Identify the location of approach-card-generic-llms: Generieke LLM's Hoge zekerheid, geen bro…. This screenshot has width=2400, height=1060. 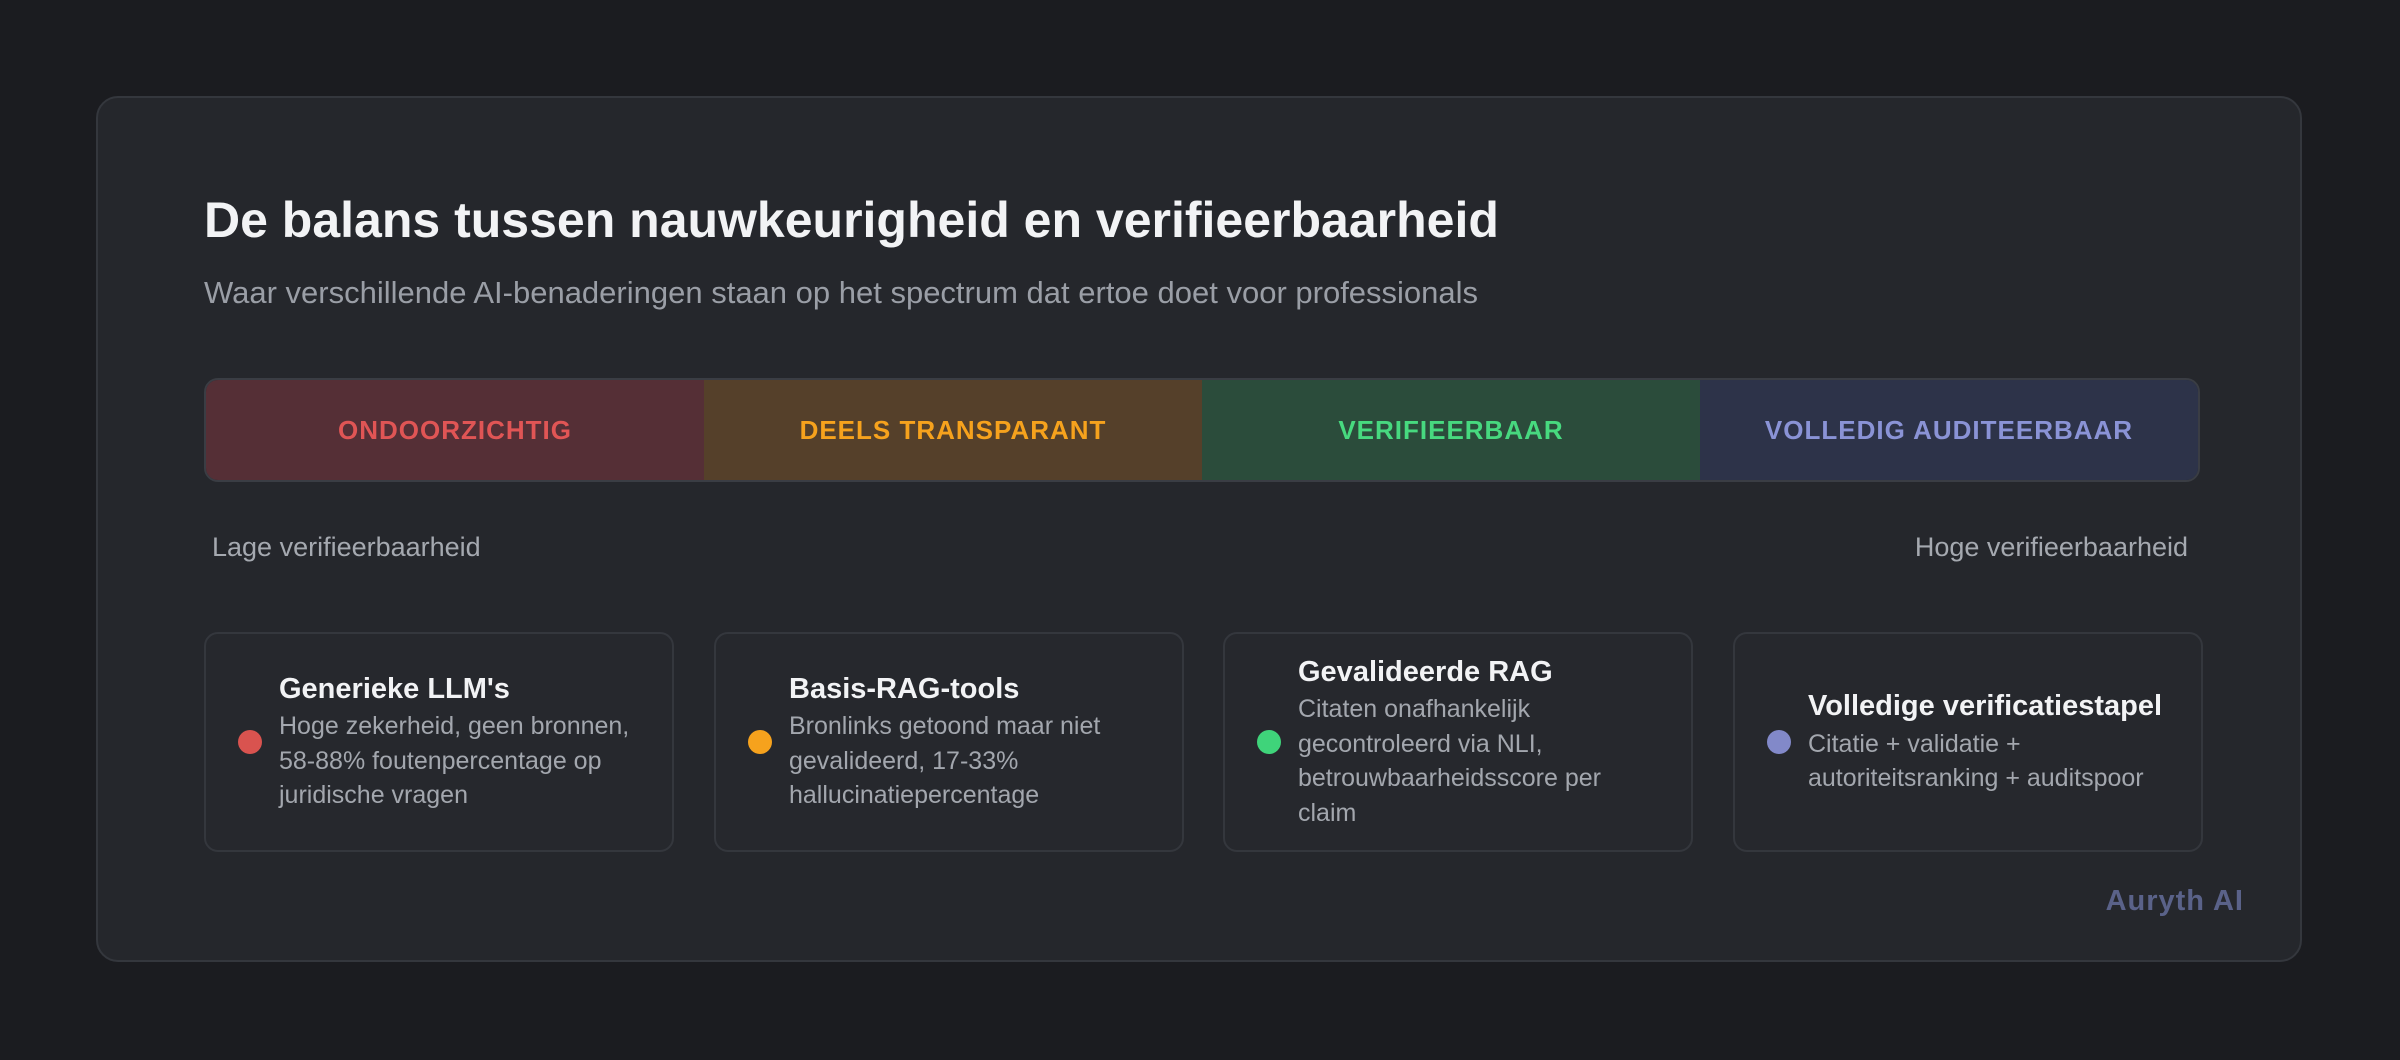
(439, 742).